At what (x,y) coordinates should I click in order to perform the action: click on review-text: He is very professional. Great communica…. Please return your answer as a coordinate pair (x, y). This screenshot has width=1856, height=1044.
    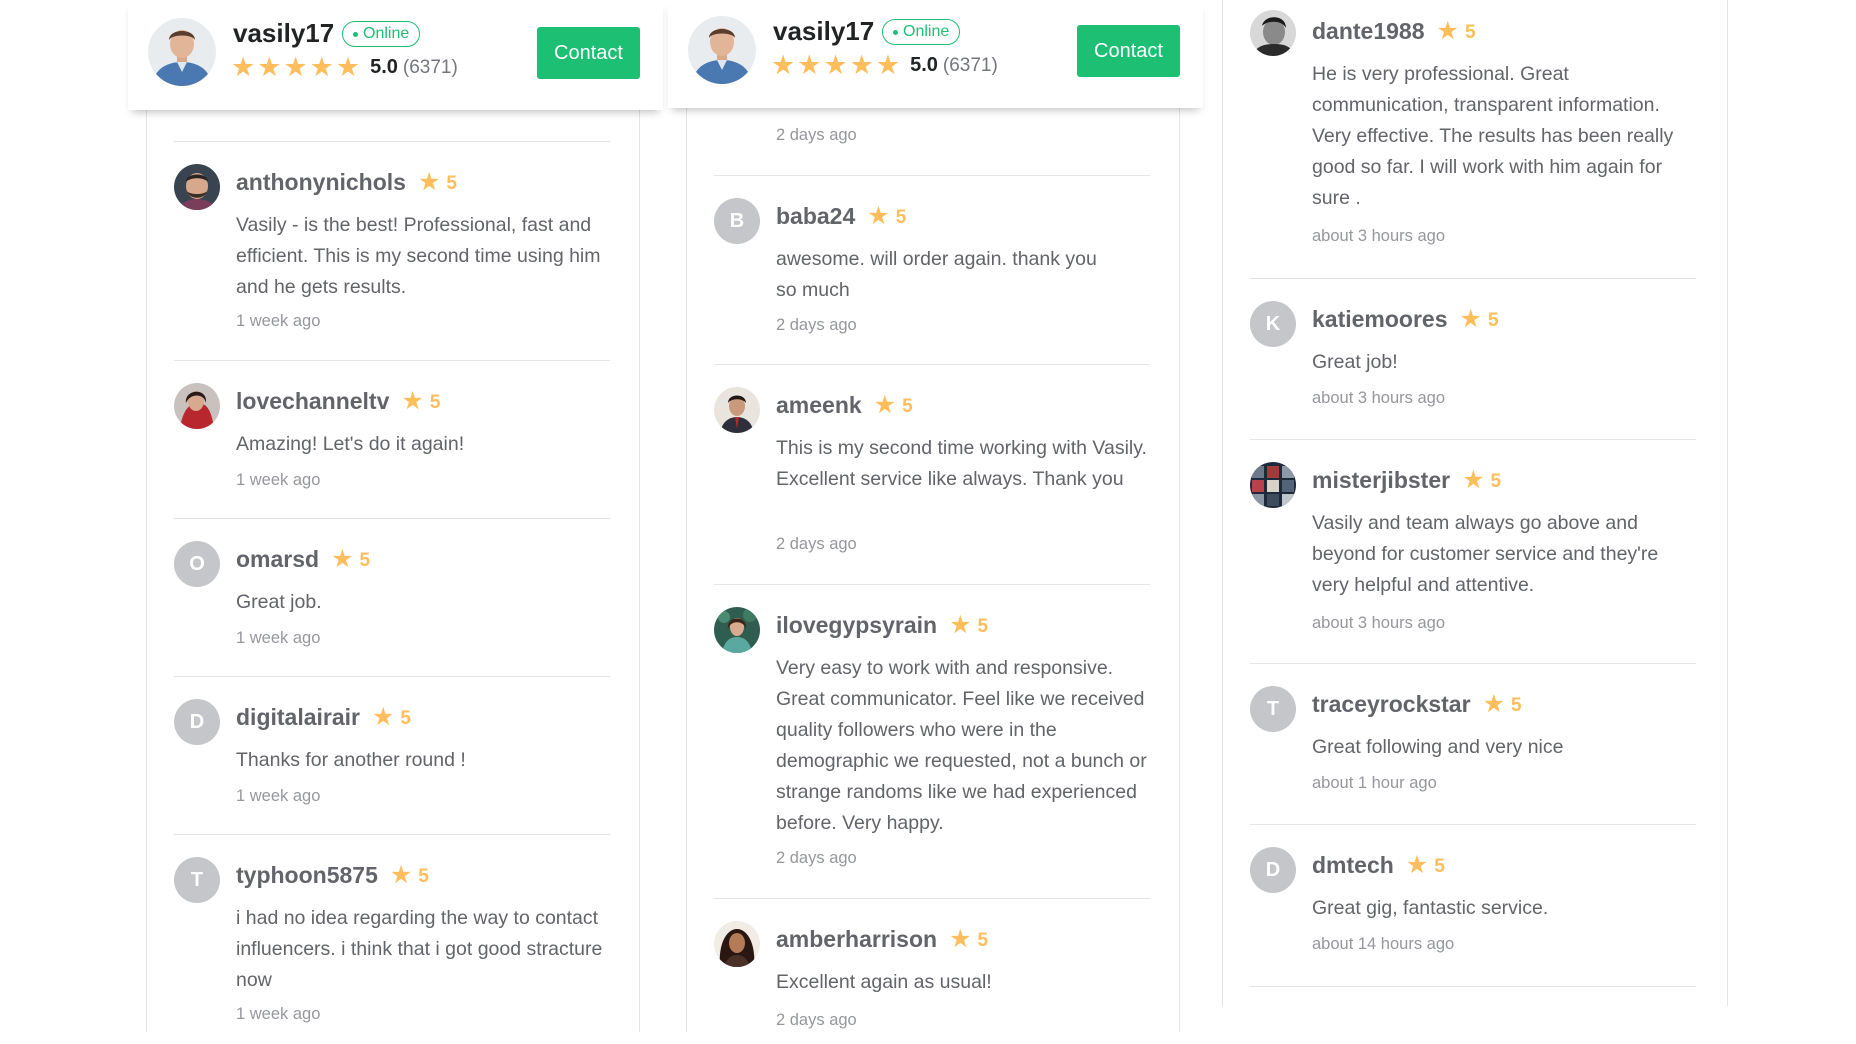
    Looking at the image, I should click on (1493, 136).